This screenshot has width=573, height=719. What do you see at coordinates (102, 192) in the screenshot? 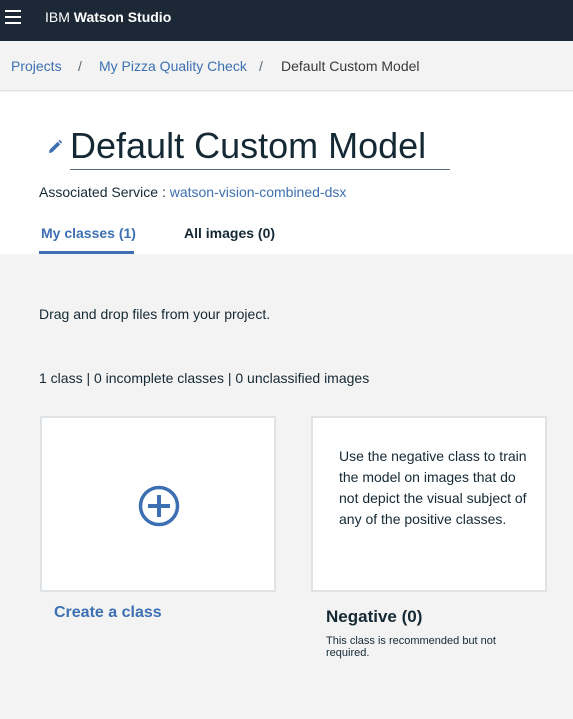
I see `associated-service-label: Associated Service :` at bounding box center [102, 192].